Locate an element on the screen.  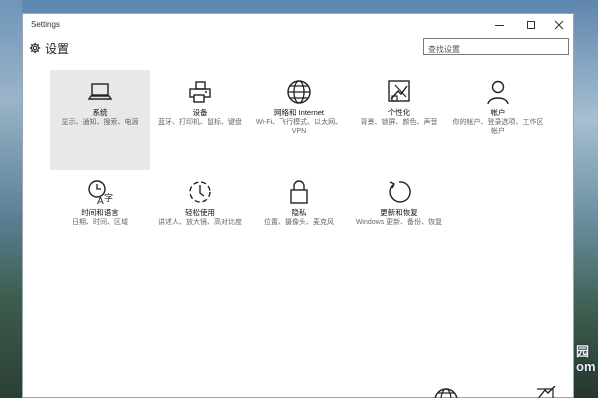
tile-time-language: A 字 时间和语言 日期、时间、区域 is located at coordinates (100, 220).